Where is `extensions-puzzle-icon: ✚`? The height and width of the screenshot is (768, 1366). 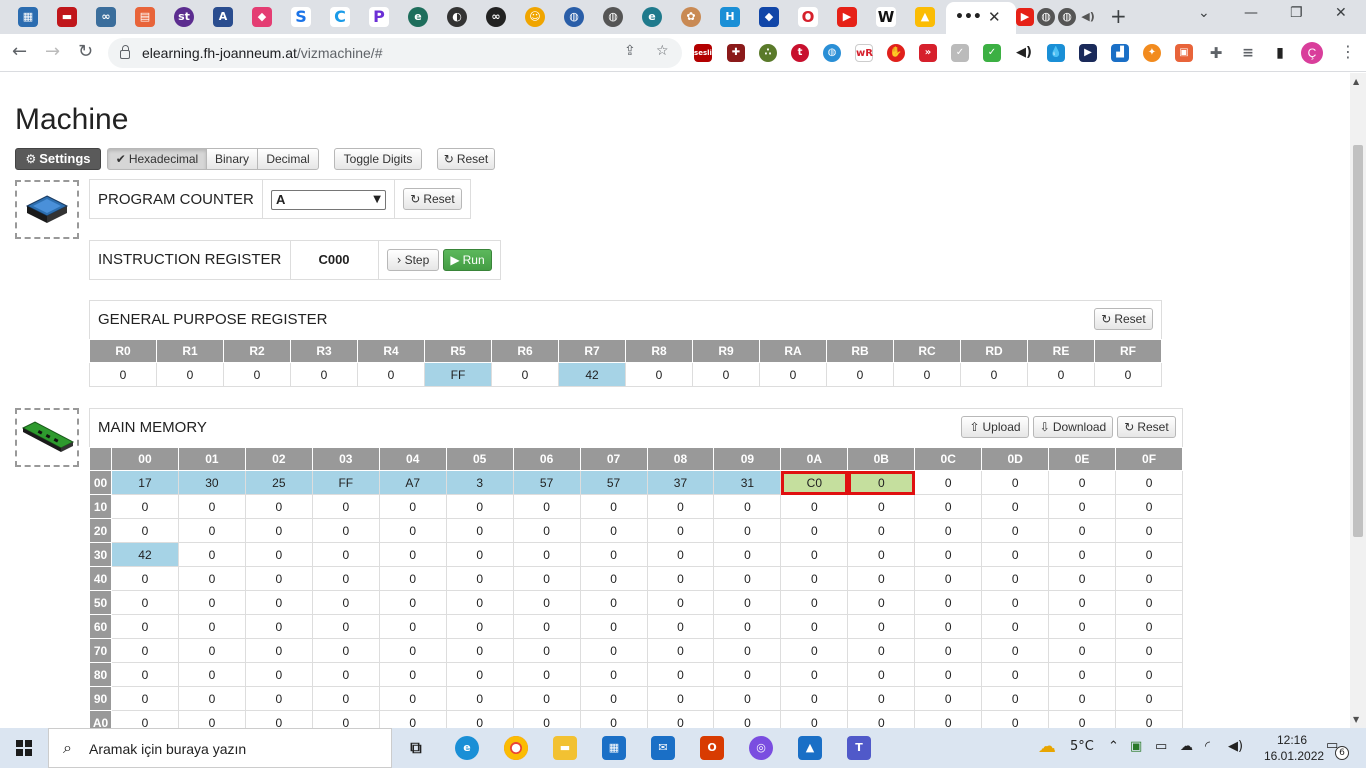 extensions-puzzle-icon: ✚ is located at coordinates (1216, 53).